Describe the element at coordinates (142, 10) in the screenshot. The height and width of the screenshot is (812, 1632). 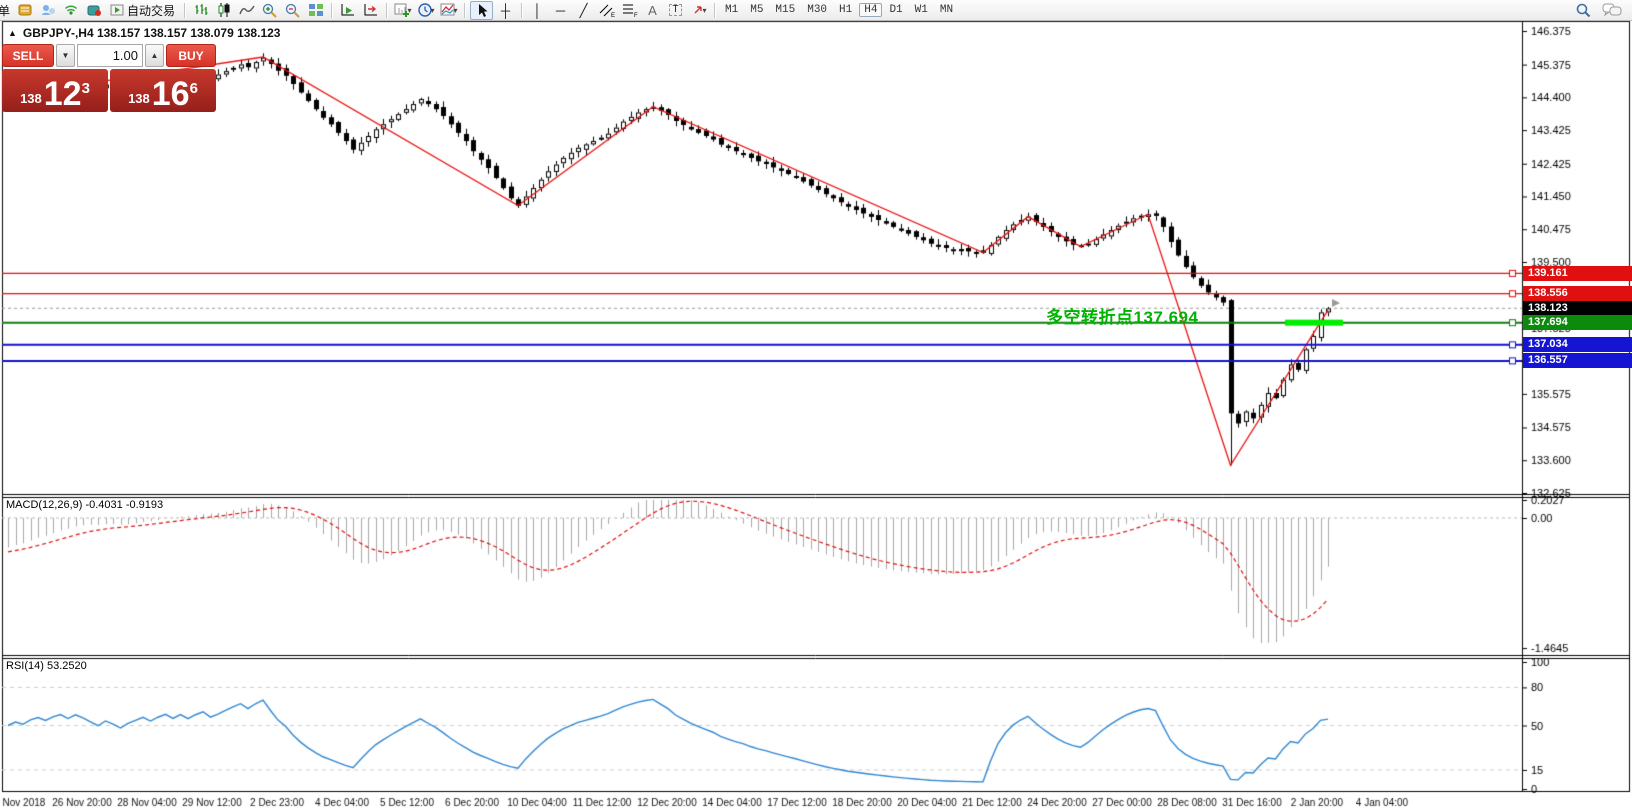
I see `autotrading-button: 自动交易` at that location.